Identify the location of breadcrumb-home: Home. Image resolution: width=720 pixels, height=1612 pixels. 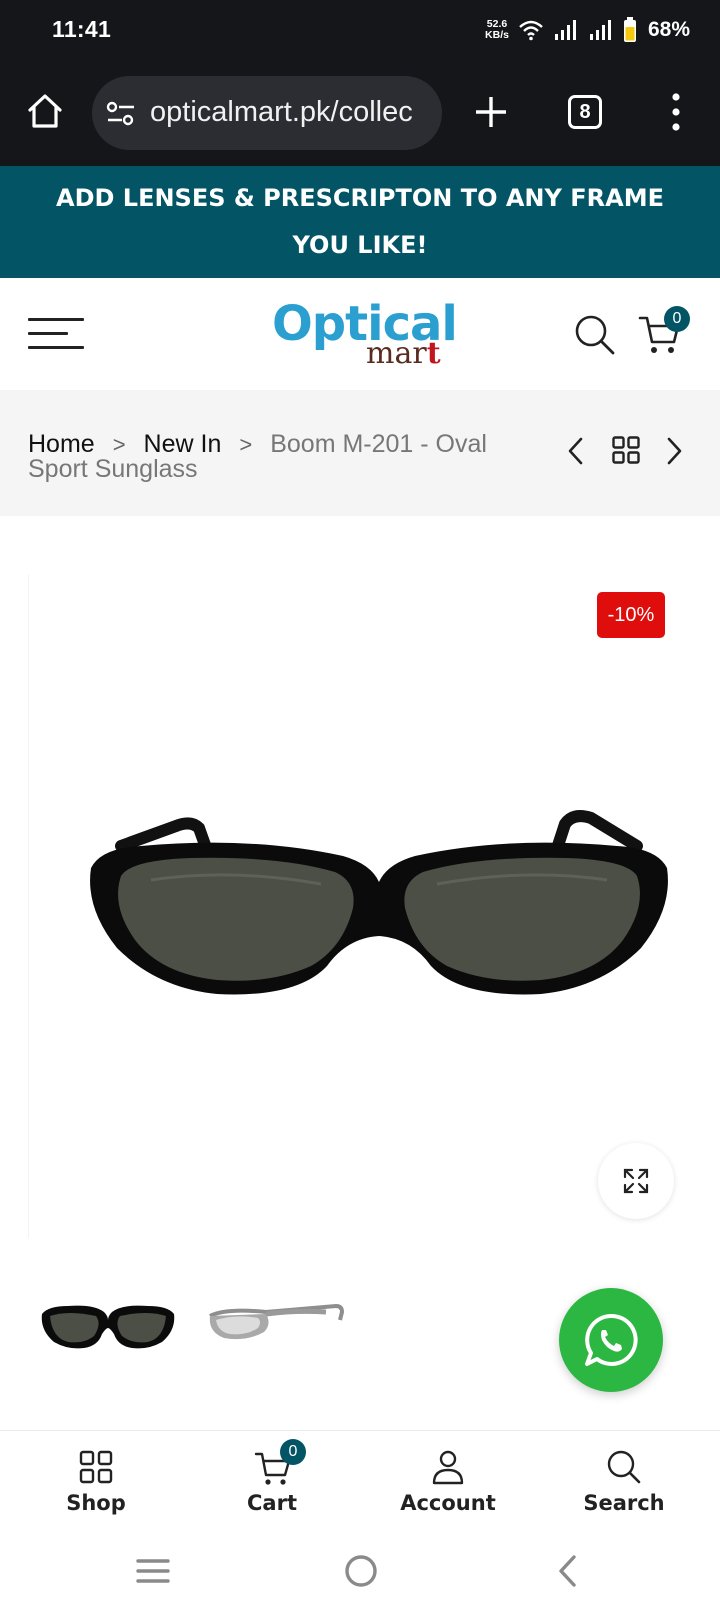
(61, 444).